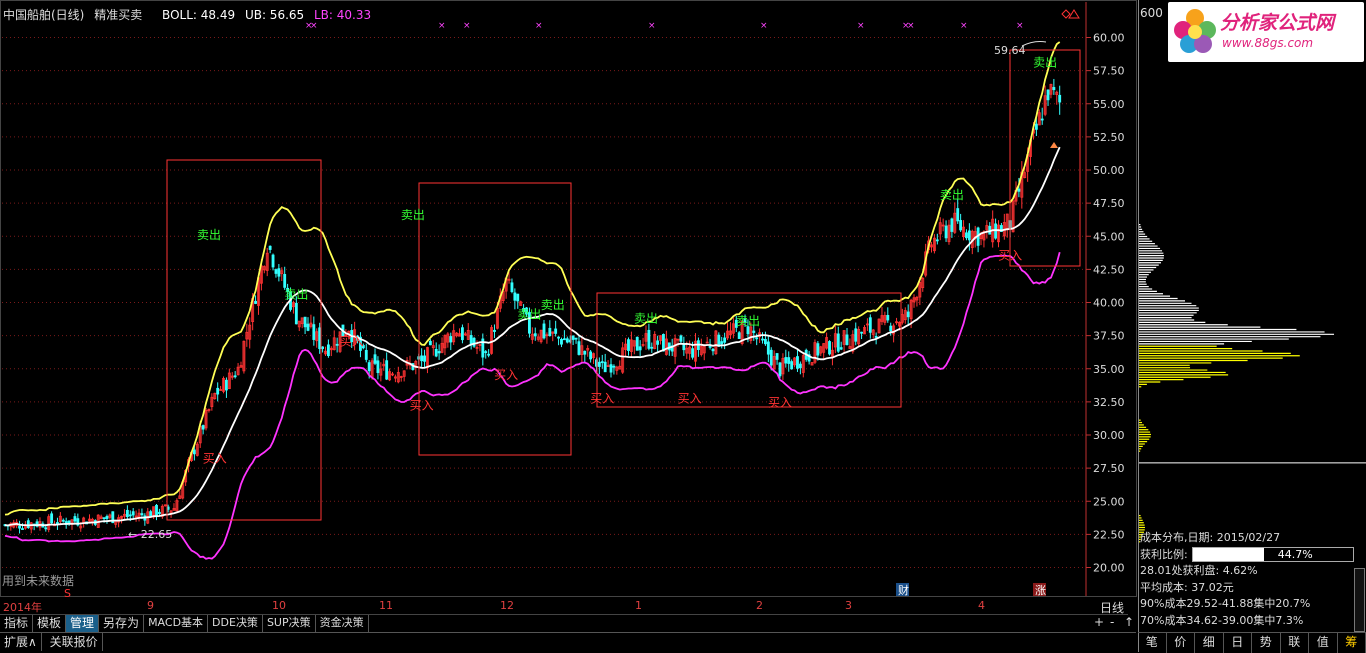 This screenshot has width=1366, height=653. I want to click on y-tick-label: 60.00, so click(1109, 38).